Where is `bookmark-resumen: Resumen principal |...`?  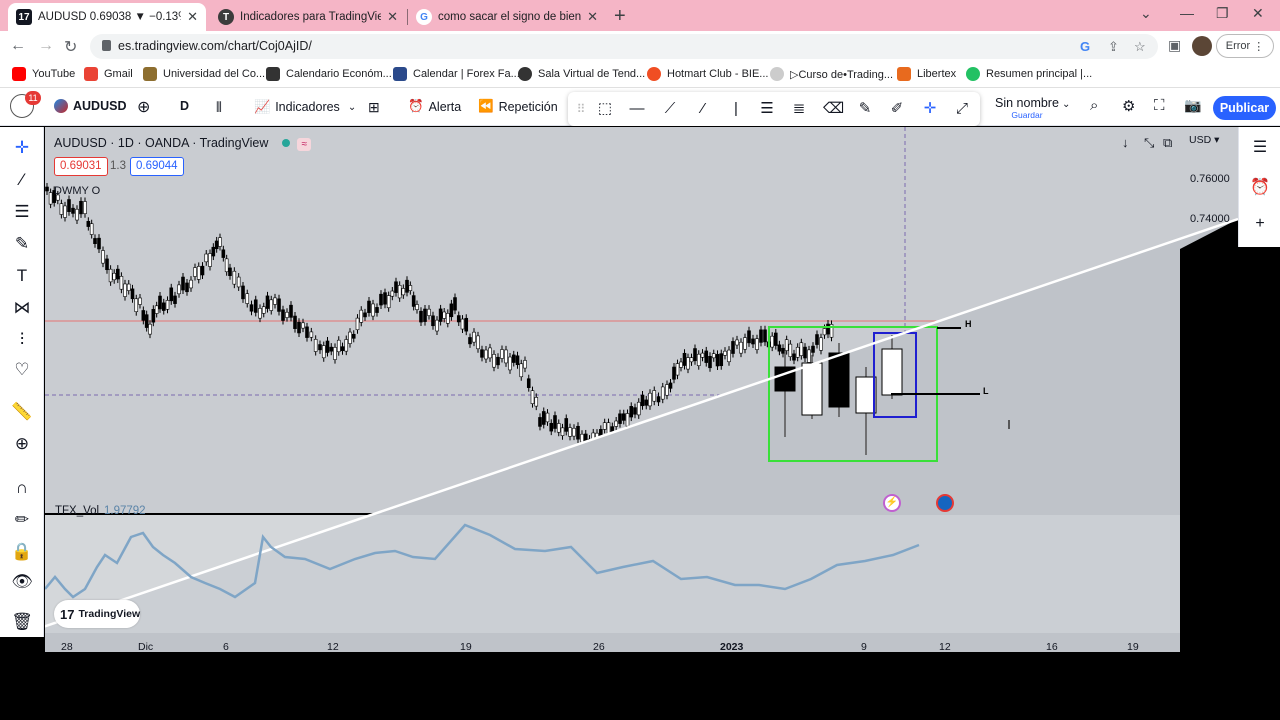 bookmark-resumen: Resumen principal |... is located at coordinates (1029, 74).